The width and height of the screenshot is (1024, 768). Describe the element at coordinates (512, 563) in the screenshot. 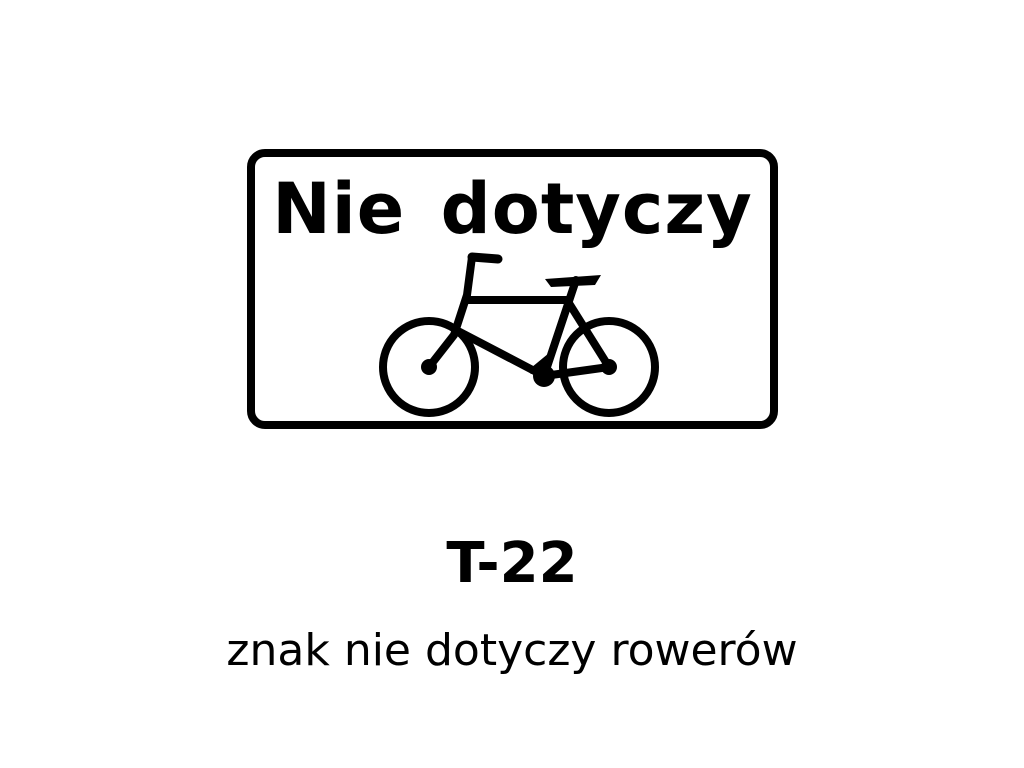

I see `sign-code: T-22` at that location.